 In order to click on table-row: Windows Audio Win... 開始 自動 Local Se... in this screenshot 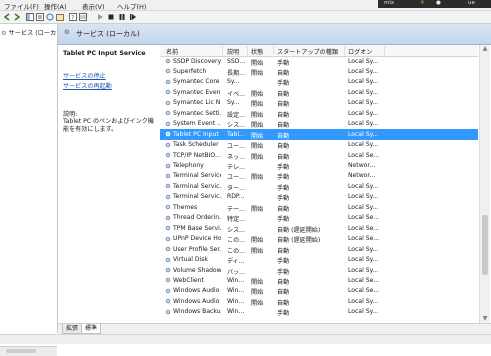, I will do `click(319, 291)`.